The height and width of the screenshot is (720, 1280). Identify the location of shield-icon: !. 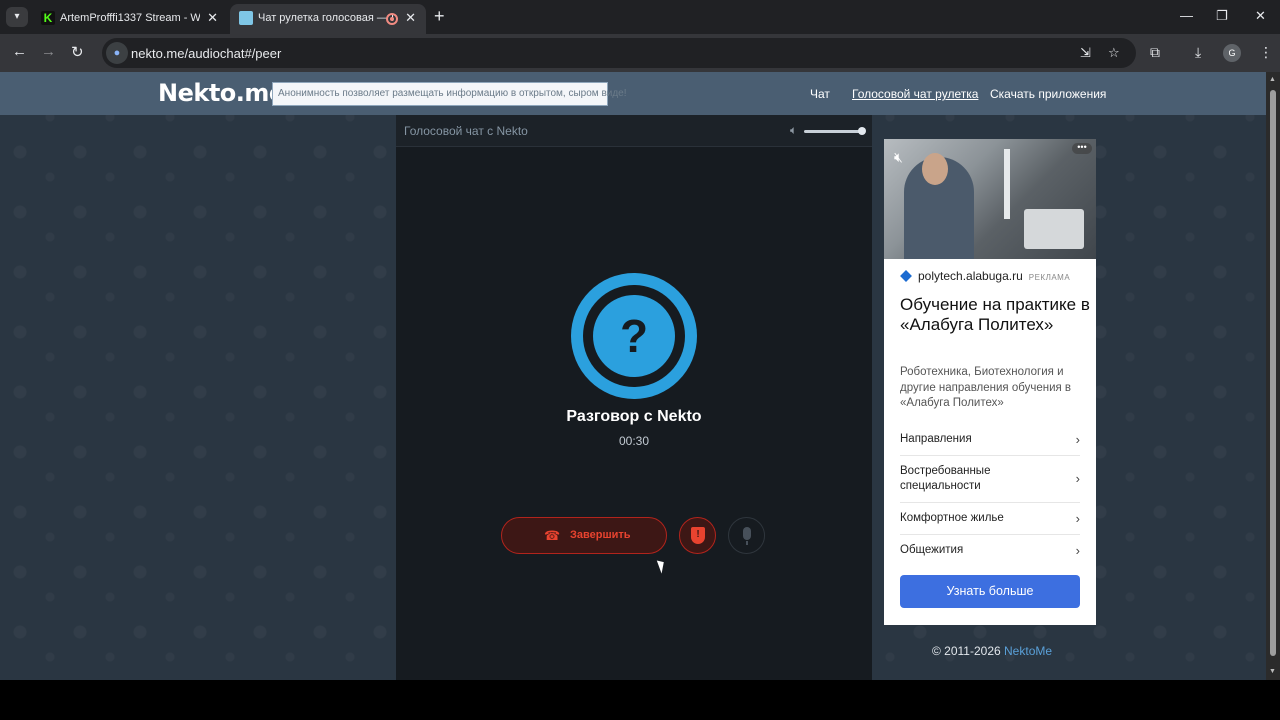
(698, 535).